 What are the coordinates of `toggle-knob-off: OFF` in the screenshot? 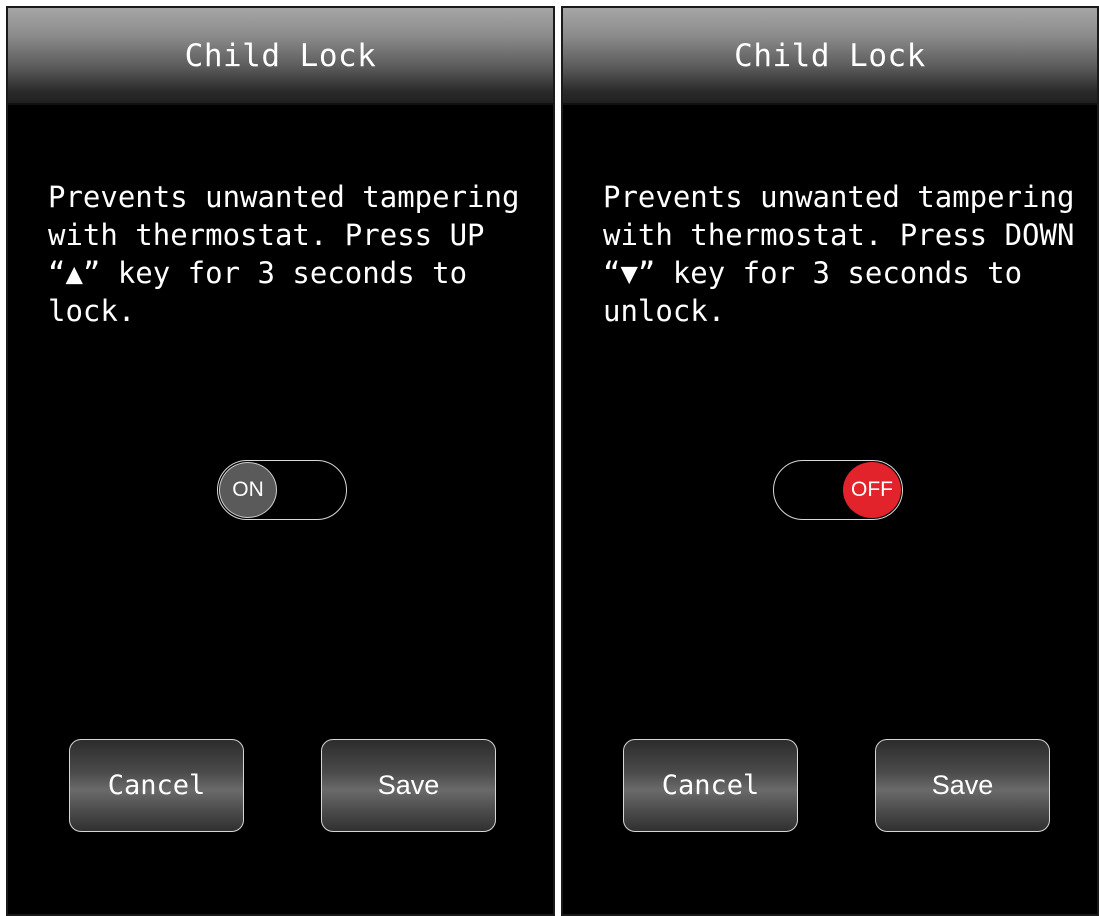 It's located at (872, 490).